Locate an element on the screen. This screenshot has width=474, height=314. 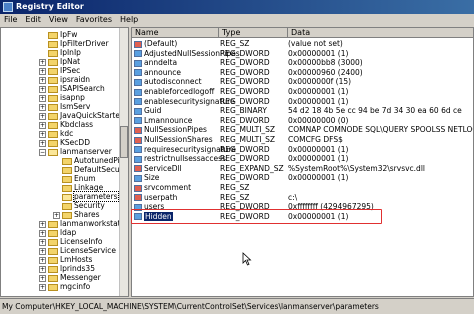
value-name-cell: userpath is located at coordinates (176, 197).